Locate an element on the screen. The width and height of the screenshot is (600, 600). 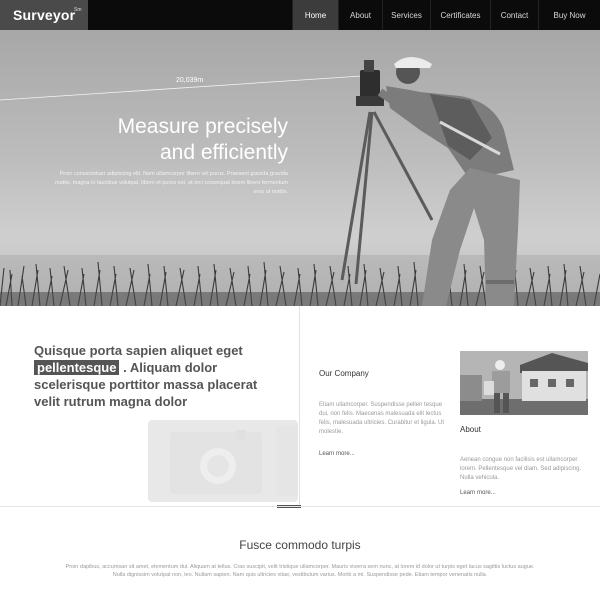
about-photo is located at coordinates (524, 383).